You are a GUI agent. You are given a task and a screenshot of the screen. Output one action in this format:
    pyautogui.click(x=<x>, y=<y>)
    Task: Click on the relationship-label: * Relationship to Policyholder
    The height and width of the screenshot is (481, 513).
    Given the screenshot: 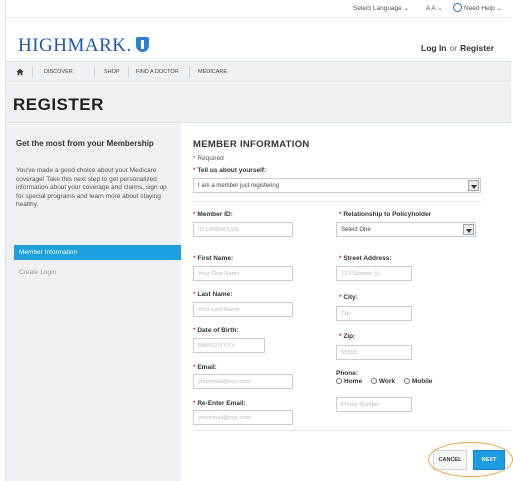 What is the action you would take?
    pyautogui.click(x=385, y=214)
    